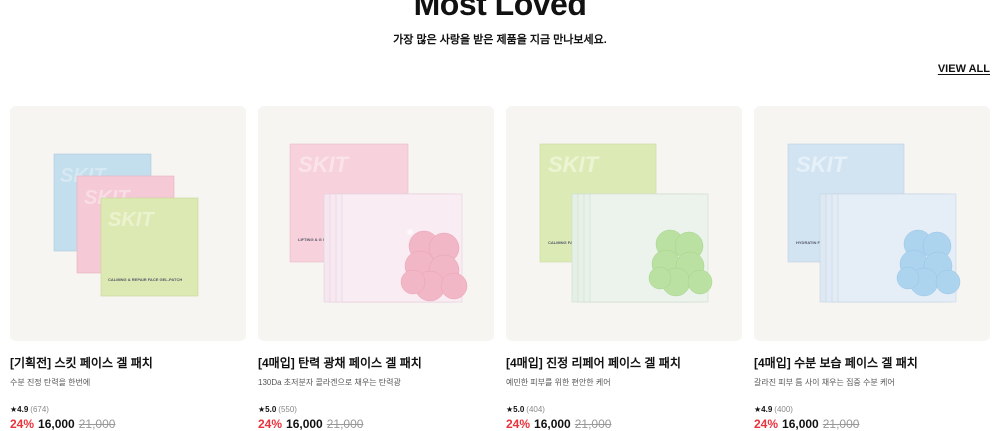 This screenshot has height=431, width=1000. I want to click on review-count: (404), so click(535, 409).